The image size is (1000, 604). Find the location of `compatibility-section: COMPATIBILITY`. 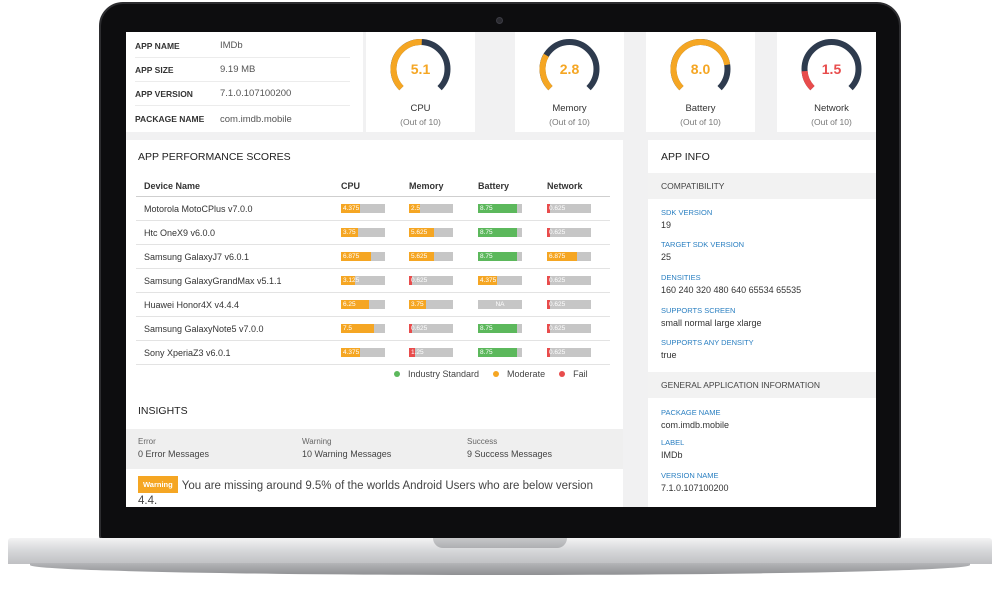

compatibility-section: COMPATIBILITY is located at coordinates (762, 186).